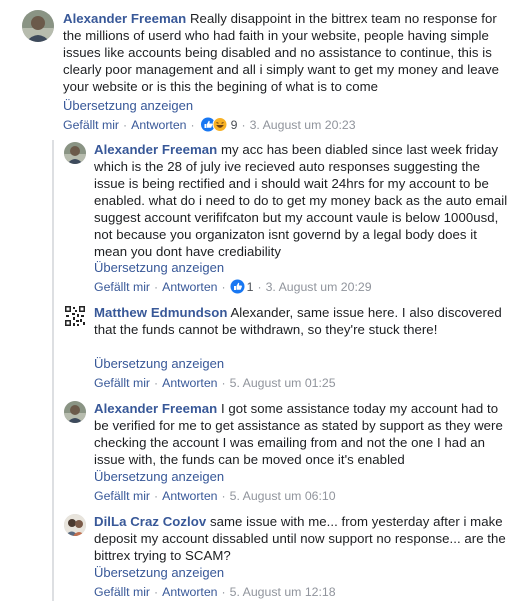 This screenshot has width=518, height=601. What do you see at coordinates (303, 125) in the screenshot?
I see `comment-timestamp: 3. August um 20:23` at bounding box center [303, 125].